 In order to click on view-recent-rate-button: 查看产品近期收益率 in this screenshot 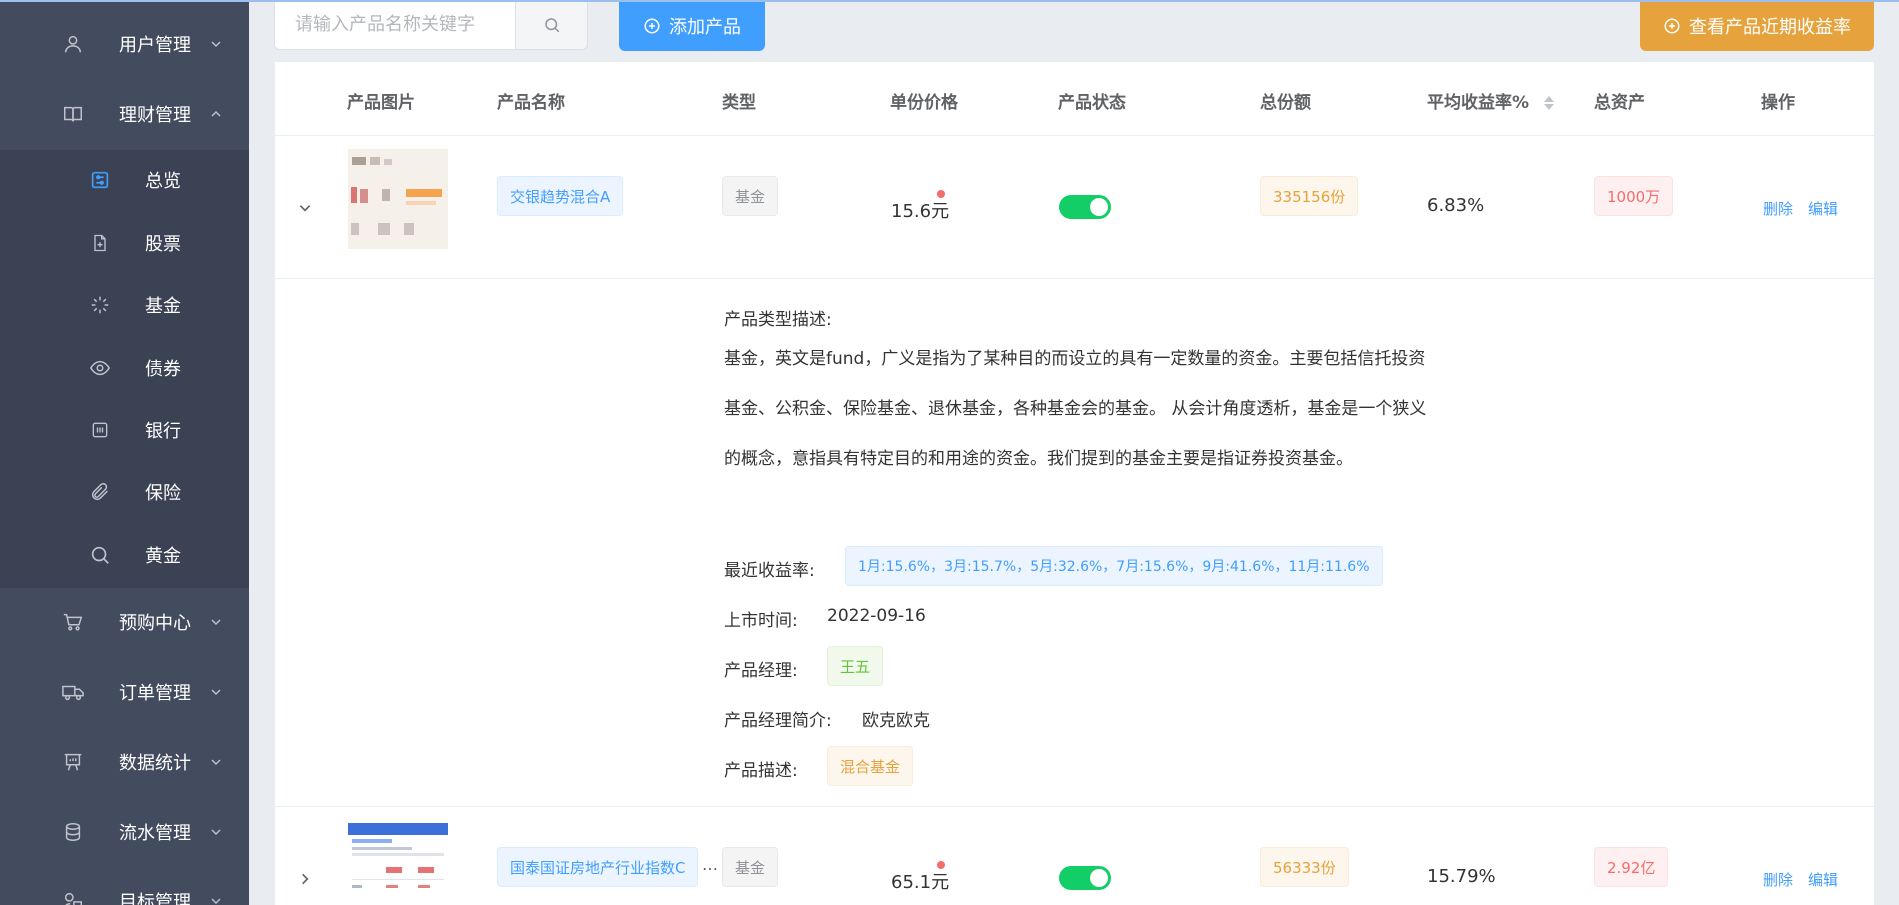, I will do `click(1757, 25)`.